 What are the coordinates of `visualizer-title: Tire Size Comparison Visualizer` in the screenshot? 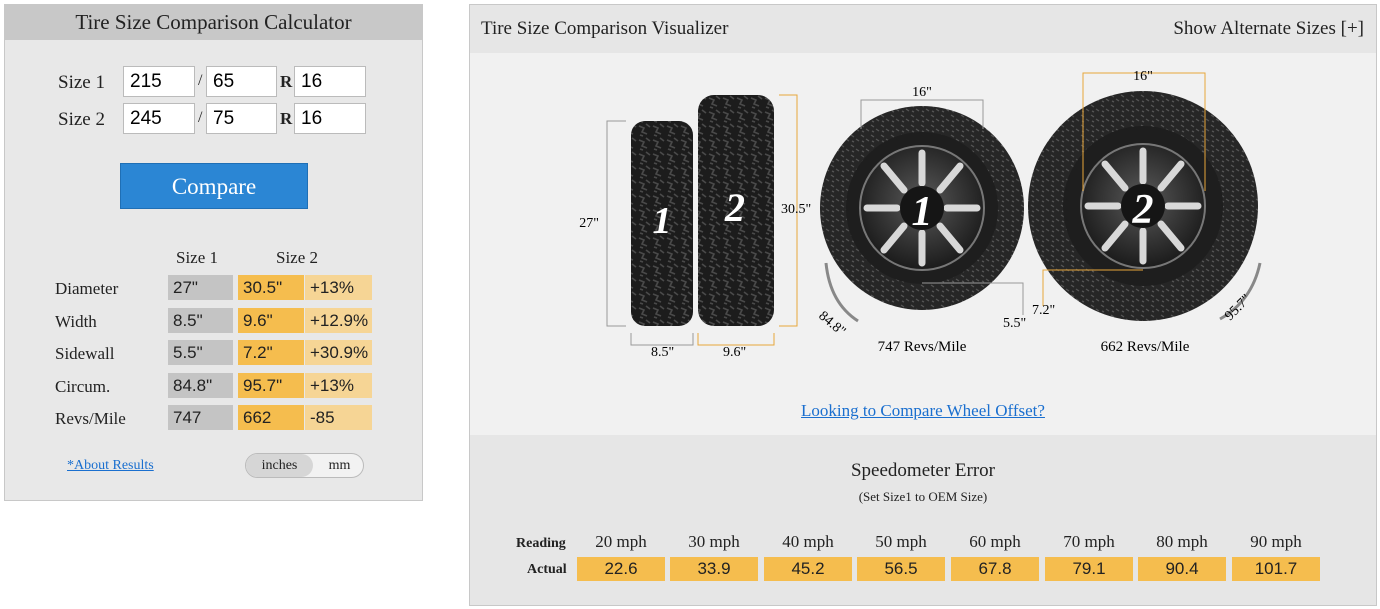 It's located at (605, 28).